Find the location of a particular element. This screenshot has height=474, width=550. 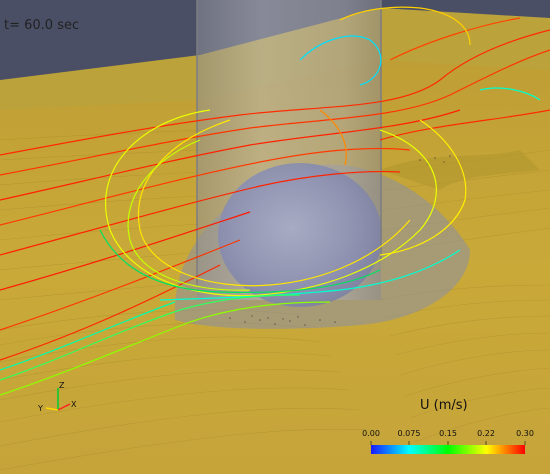

colorbar-tick-label: 0.00 is located at coordinates (371, 433).